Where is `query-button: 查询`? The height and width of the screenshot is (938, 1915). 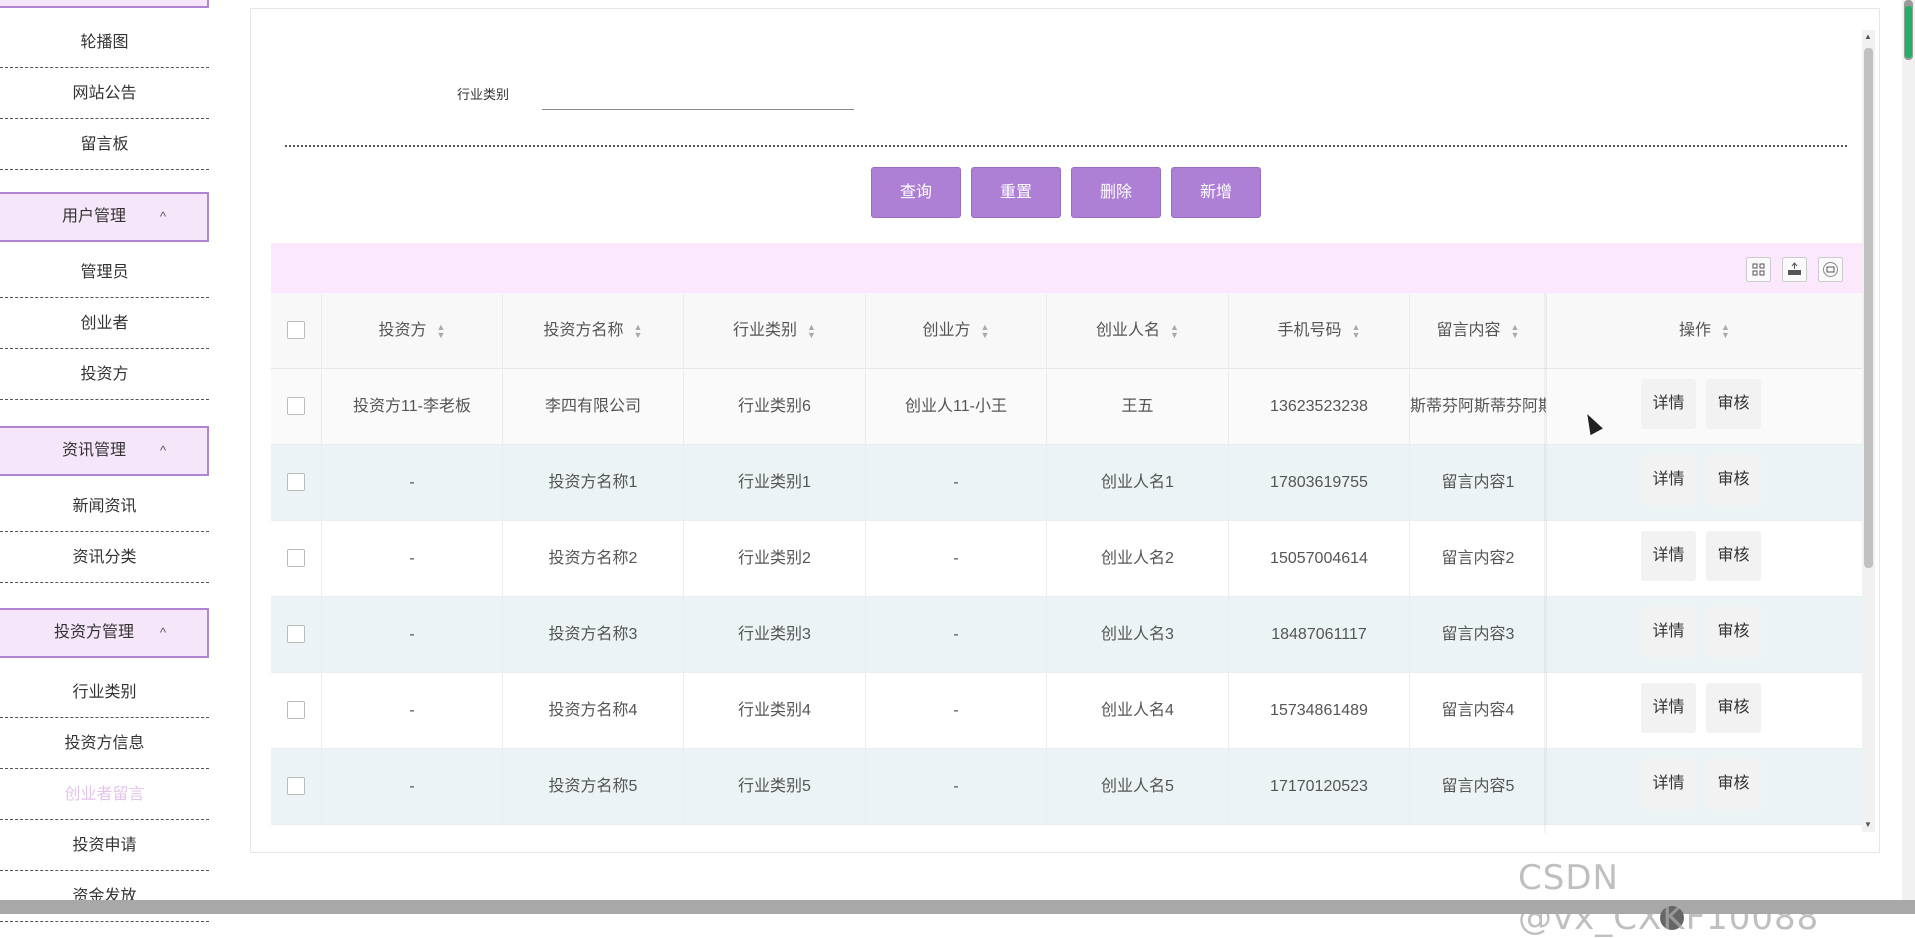
query-button: 查询 is located at coordinates (916, 192).